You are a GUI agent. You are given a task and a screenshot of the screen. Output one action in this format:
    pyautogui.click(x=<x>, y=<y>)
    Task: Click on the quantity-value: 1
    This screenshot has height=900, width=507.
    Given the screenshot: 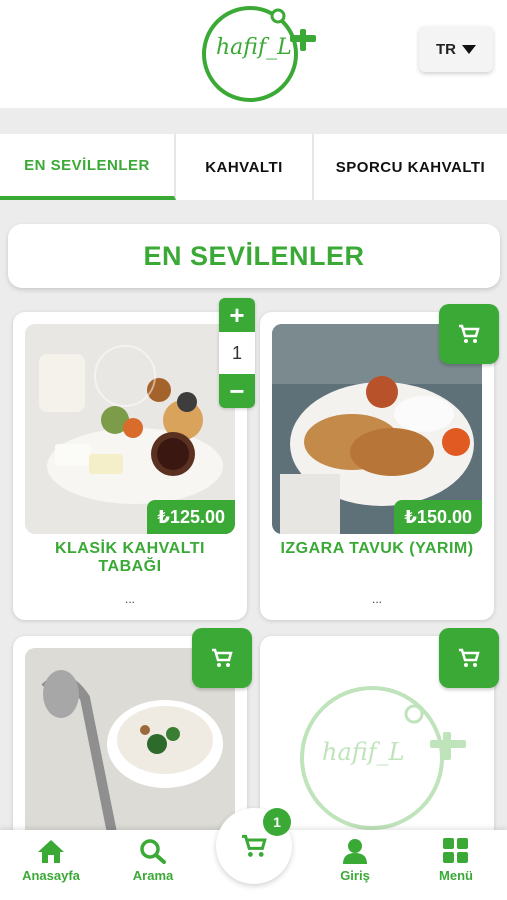 What is the action you would take?
    pyautogui.click(x=236, y=352)
    